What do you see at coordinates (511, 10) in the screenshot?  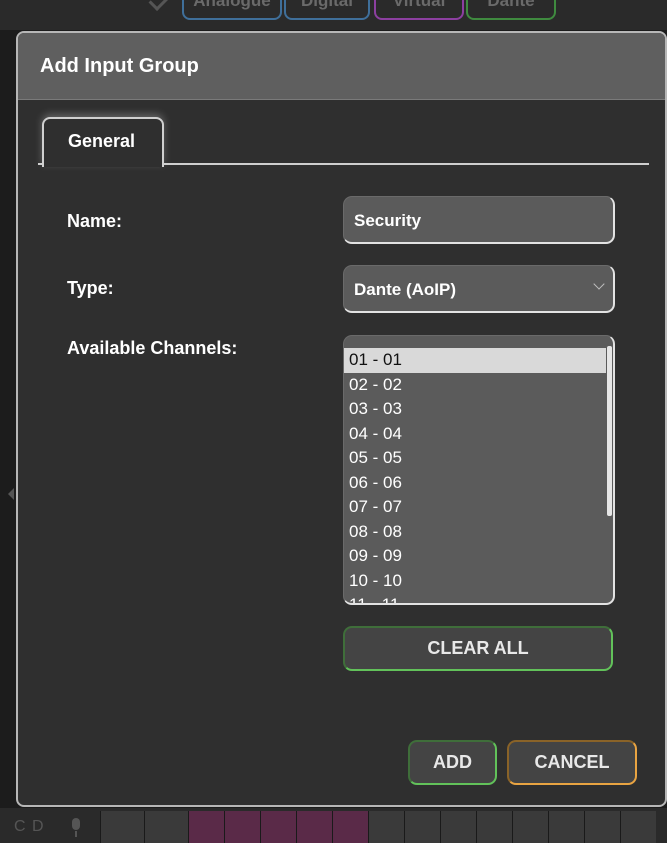 I see `filter-tab-dante: Dante` at bounding box center [511, 10].